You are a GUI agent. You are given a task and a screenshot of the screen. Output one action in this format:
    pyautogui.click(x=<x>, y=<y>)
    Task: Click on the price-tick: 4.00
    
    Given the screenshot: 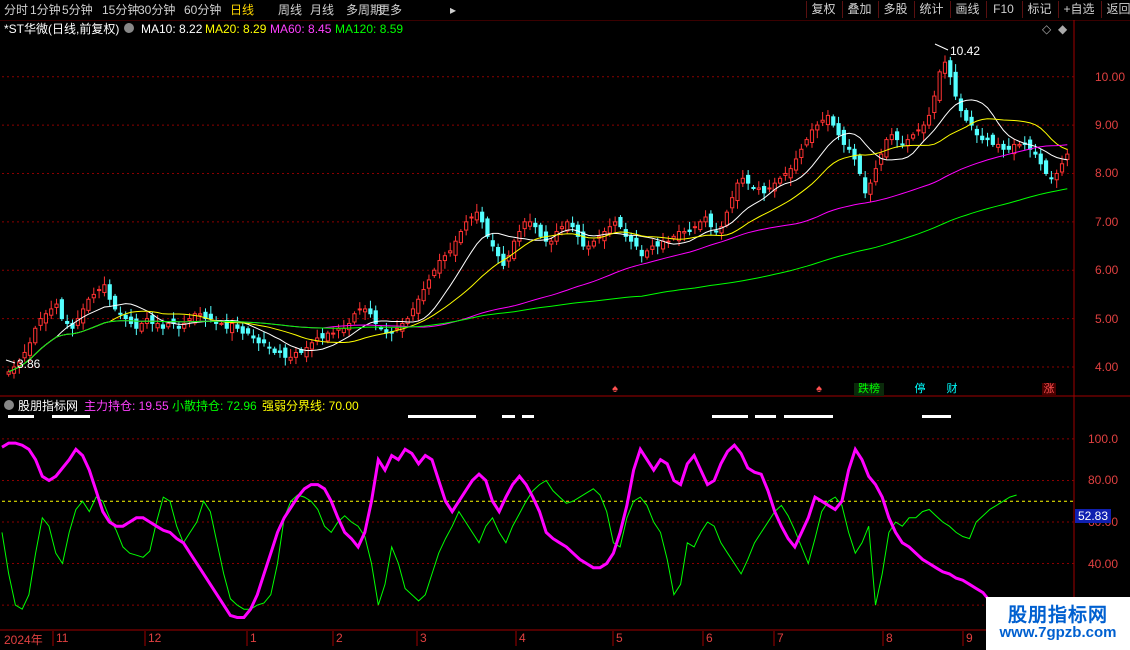 What is the action you would take?
    pyautogui.click(x=1107, y=366)
    